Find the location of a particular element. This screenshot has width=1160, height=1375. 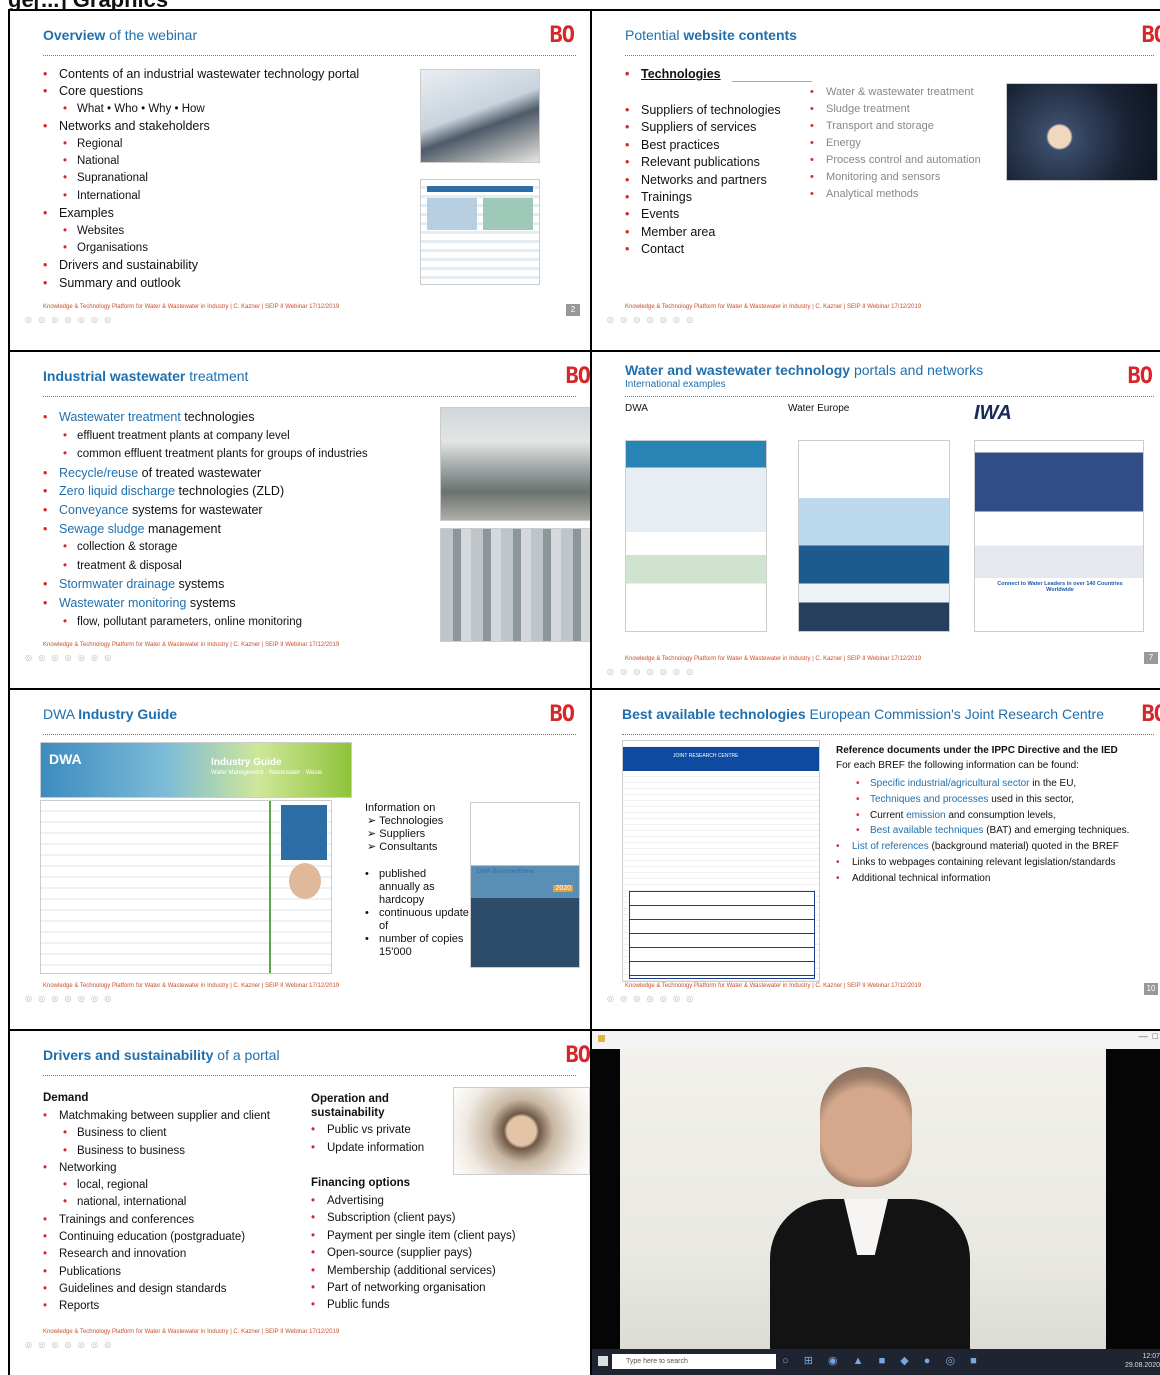

list-item: What • Who • Why • How is located at coordinates (201, 109).